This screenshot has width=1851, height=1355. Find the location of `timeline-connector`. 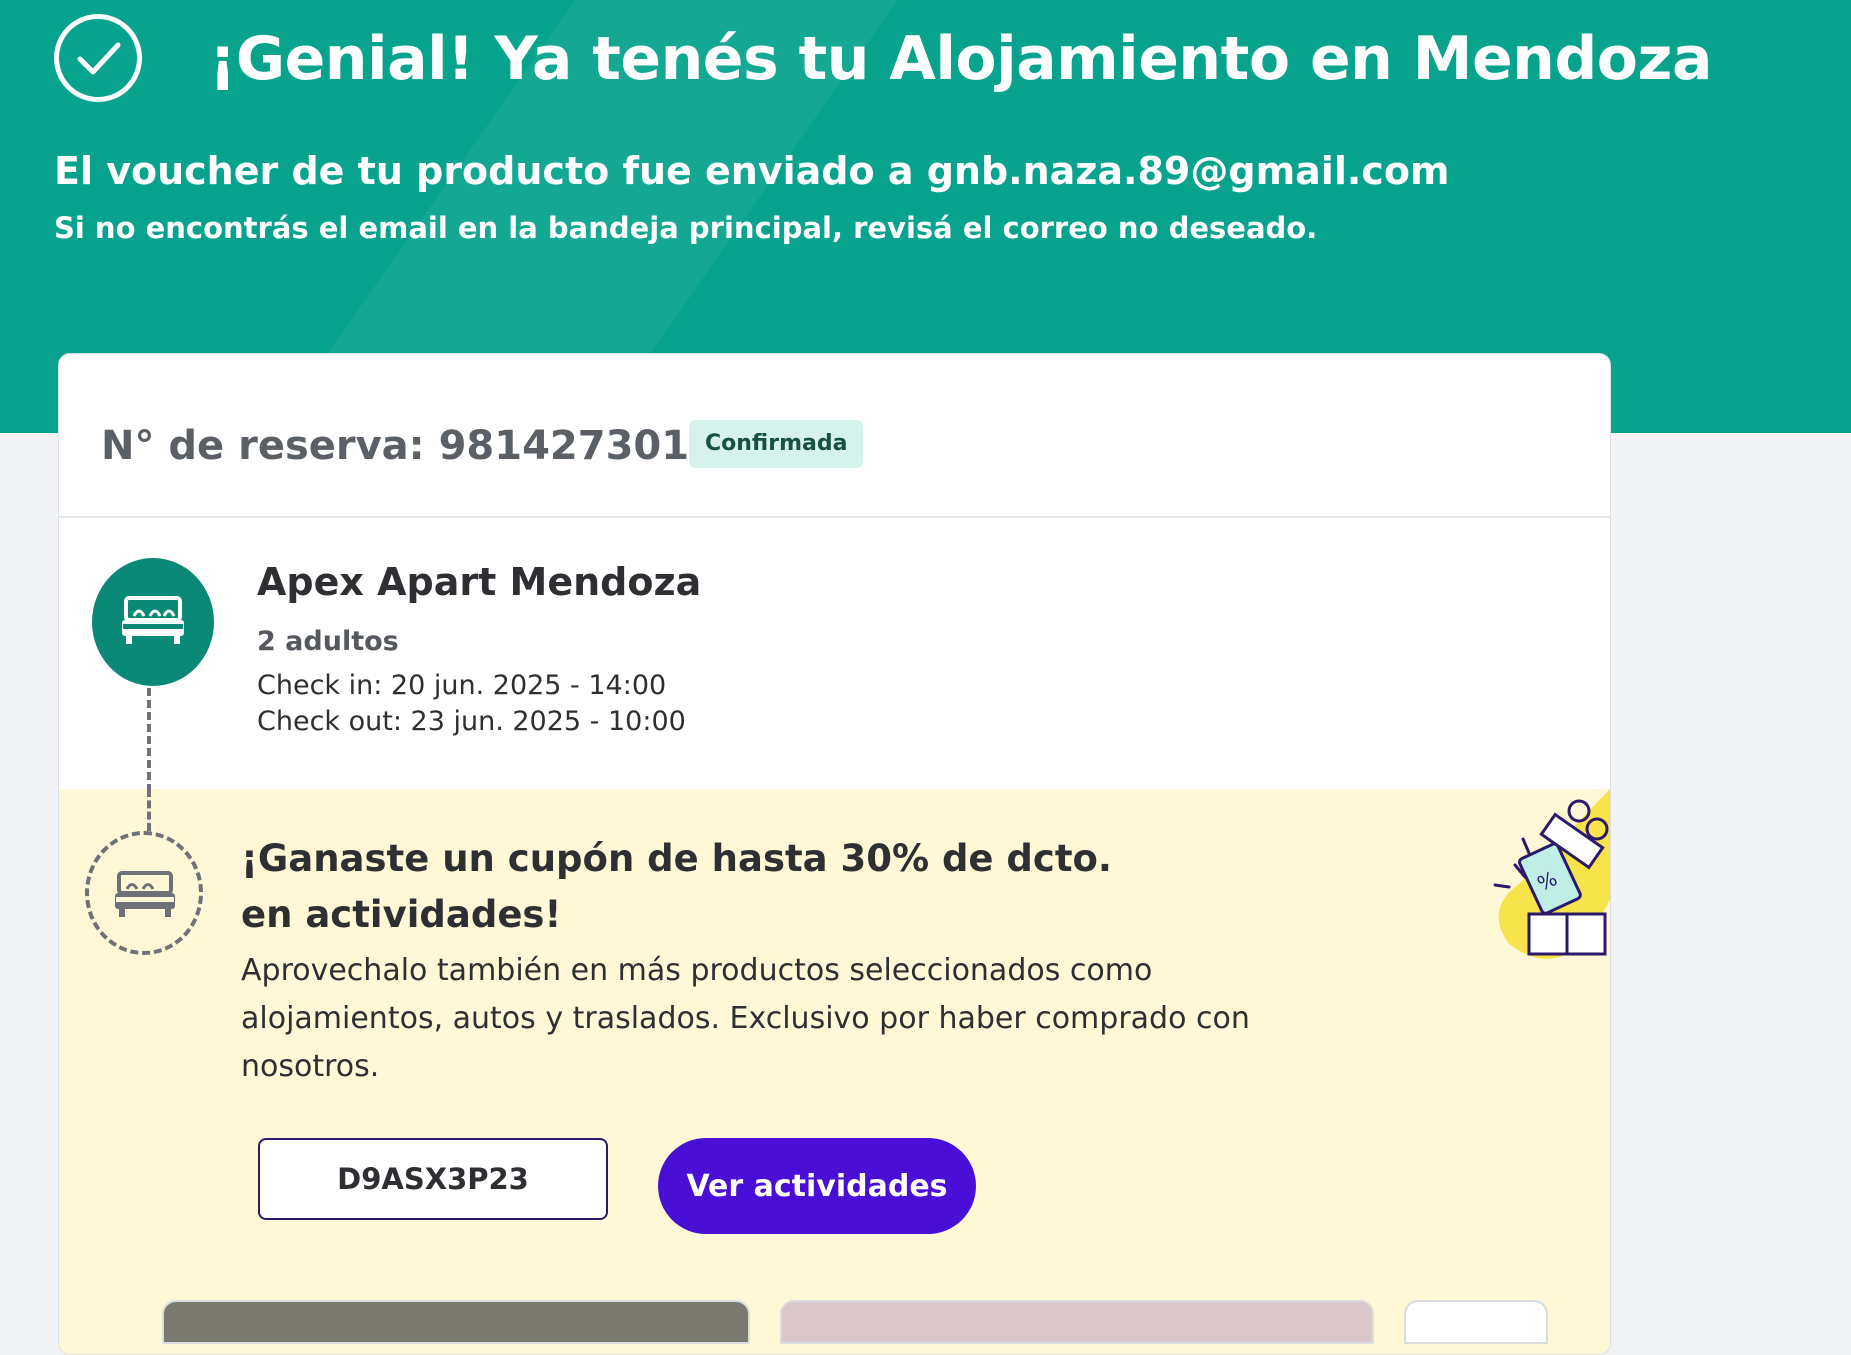

timeline-connector is located at coordinates (149, 810).